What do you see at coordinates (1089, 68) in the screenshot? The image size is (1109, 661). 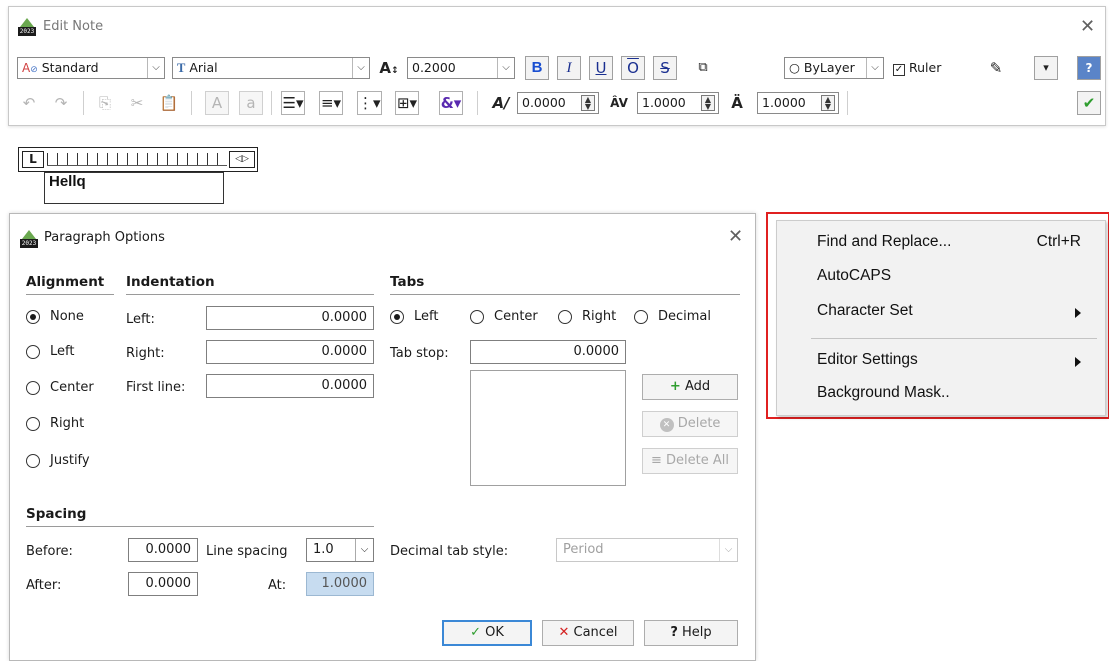 I see `help-icon: ?` at bounding box center [1089, 68].